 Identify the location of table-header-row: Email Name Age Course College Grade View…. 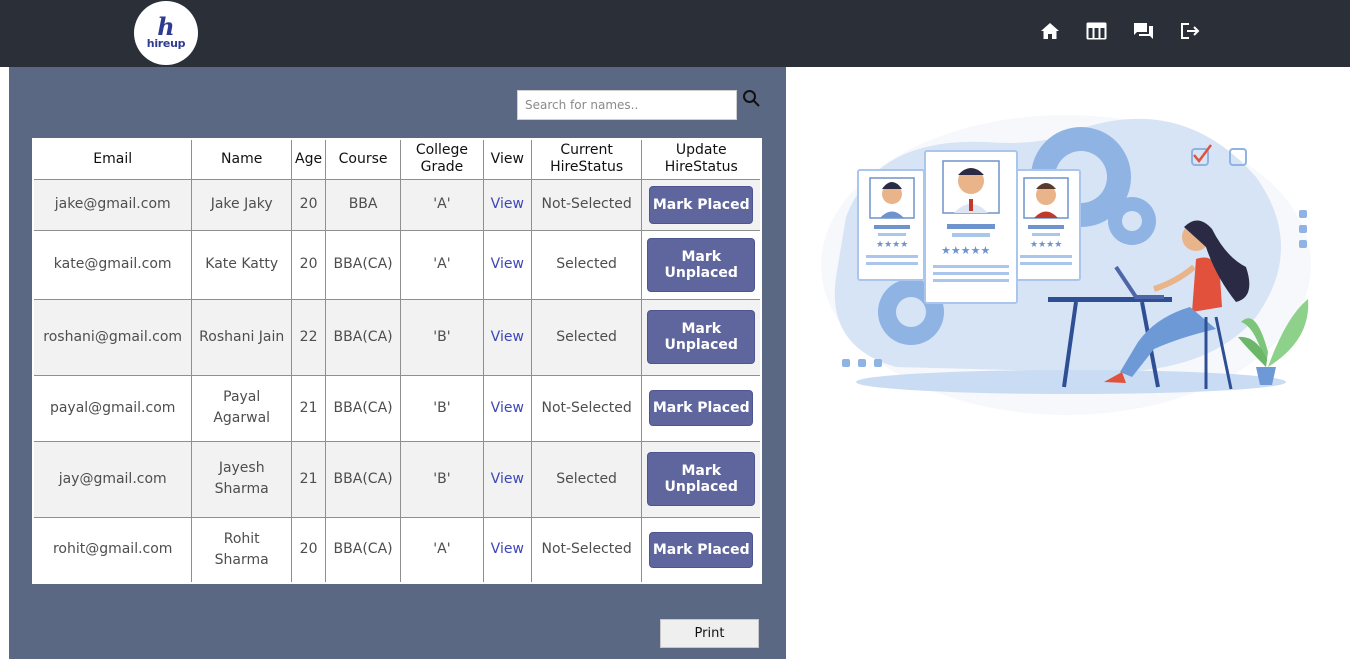
(397, 159).